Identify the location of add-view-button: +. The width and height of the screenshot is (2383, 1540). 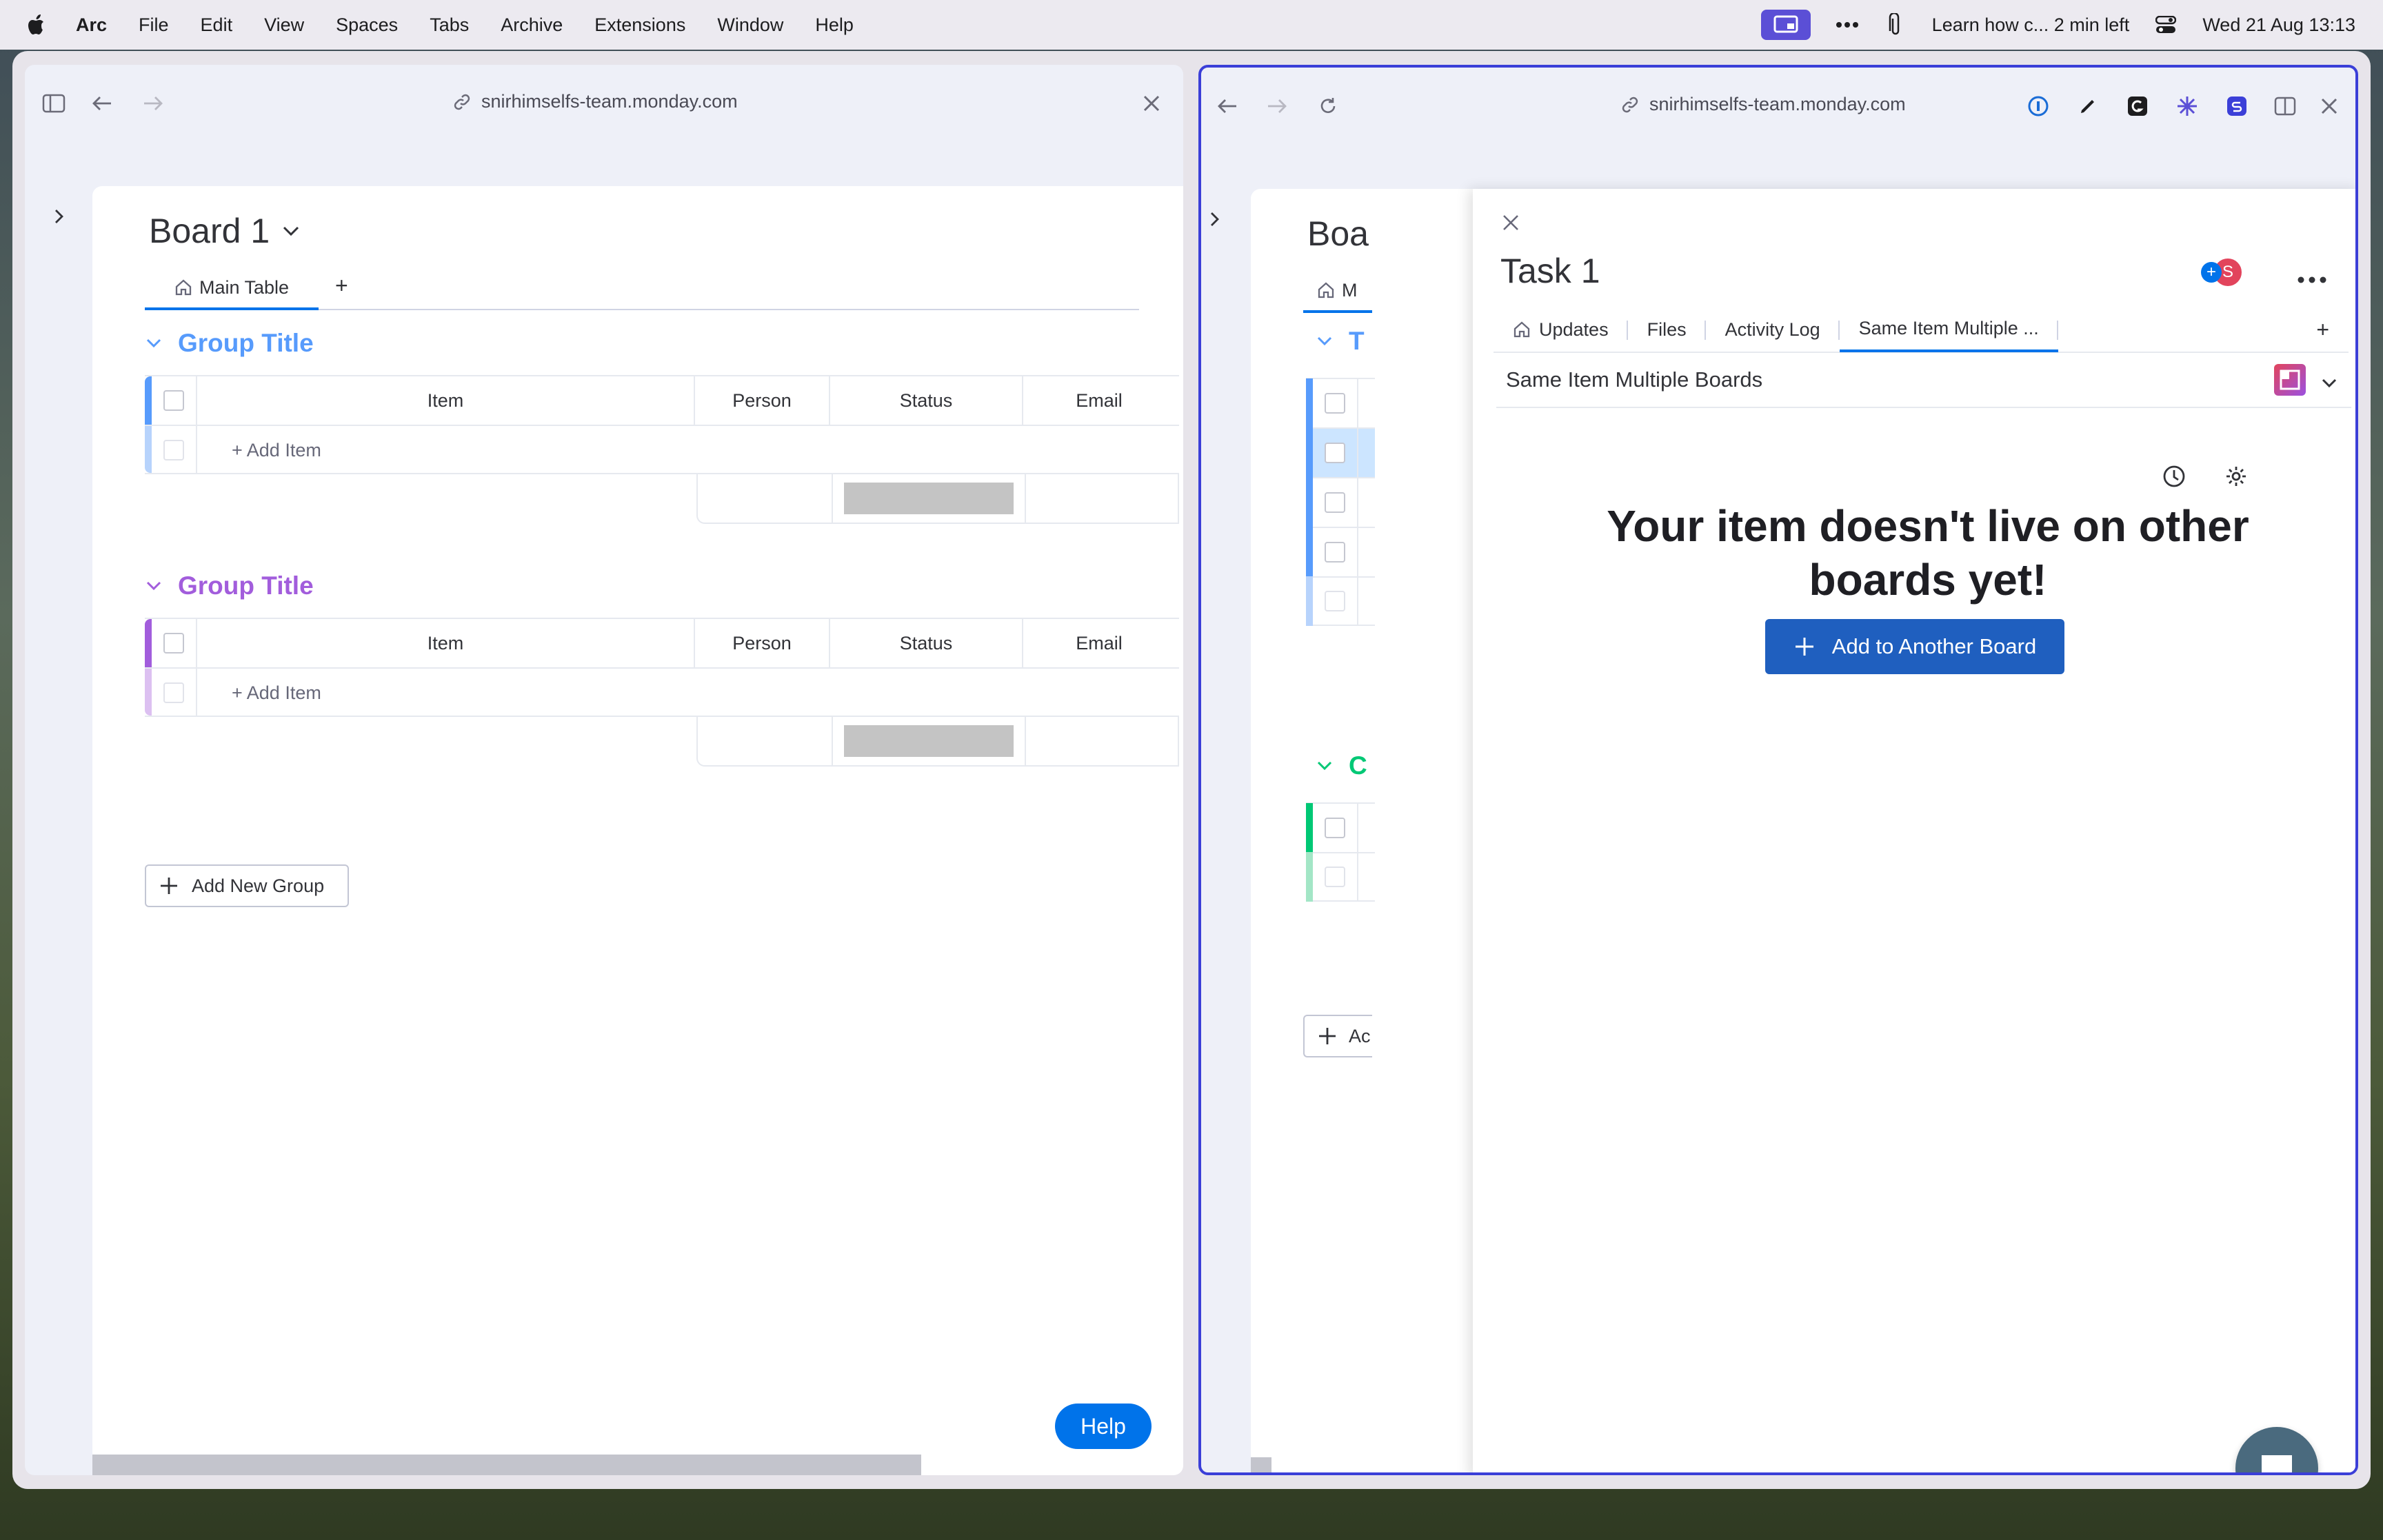
(341, 286).